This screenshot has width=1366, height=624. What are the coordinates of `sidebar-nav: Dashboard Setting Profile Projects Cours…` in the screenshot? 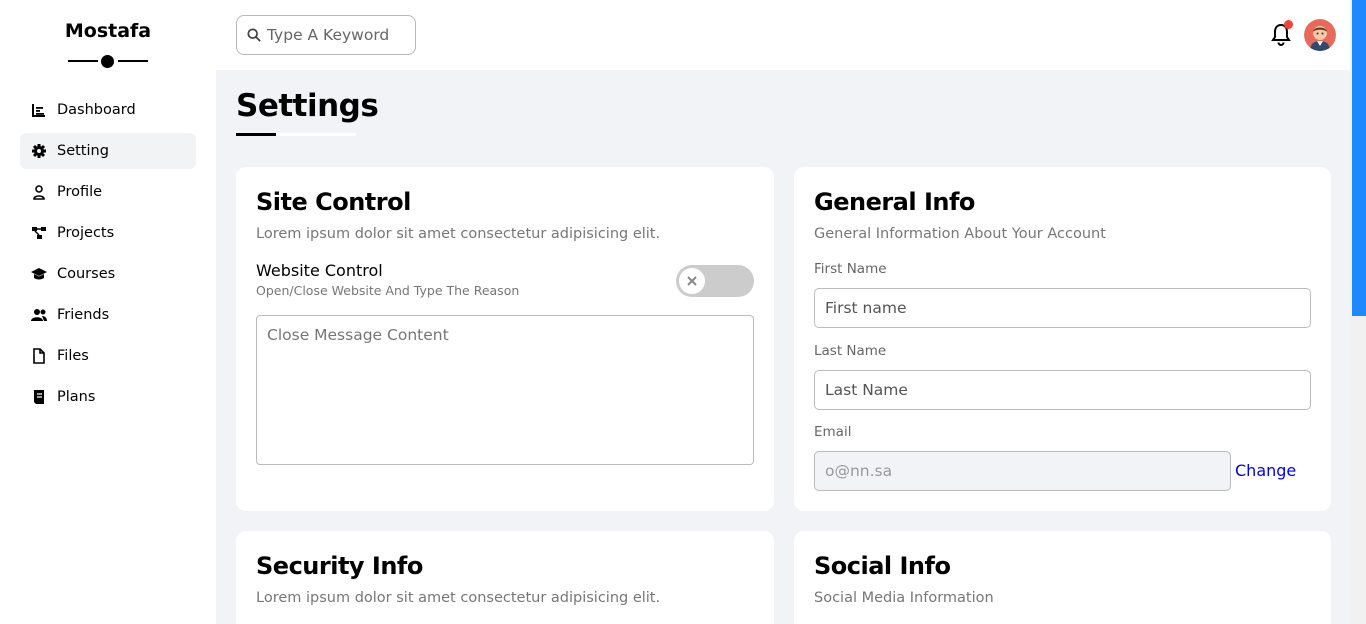 It's located at (108, 256).